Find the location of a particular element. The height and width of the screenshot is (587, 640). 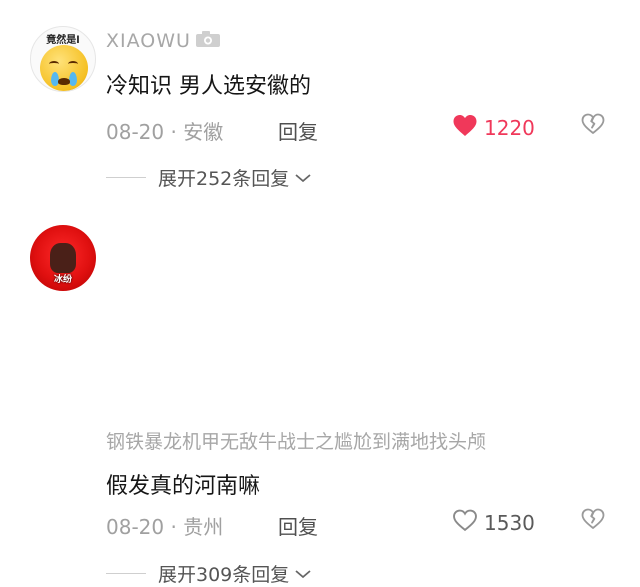

comment-text: 假发真的河南嘛 is located at coordinates (183, 486).